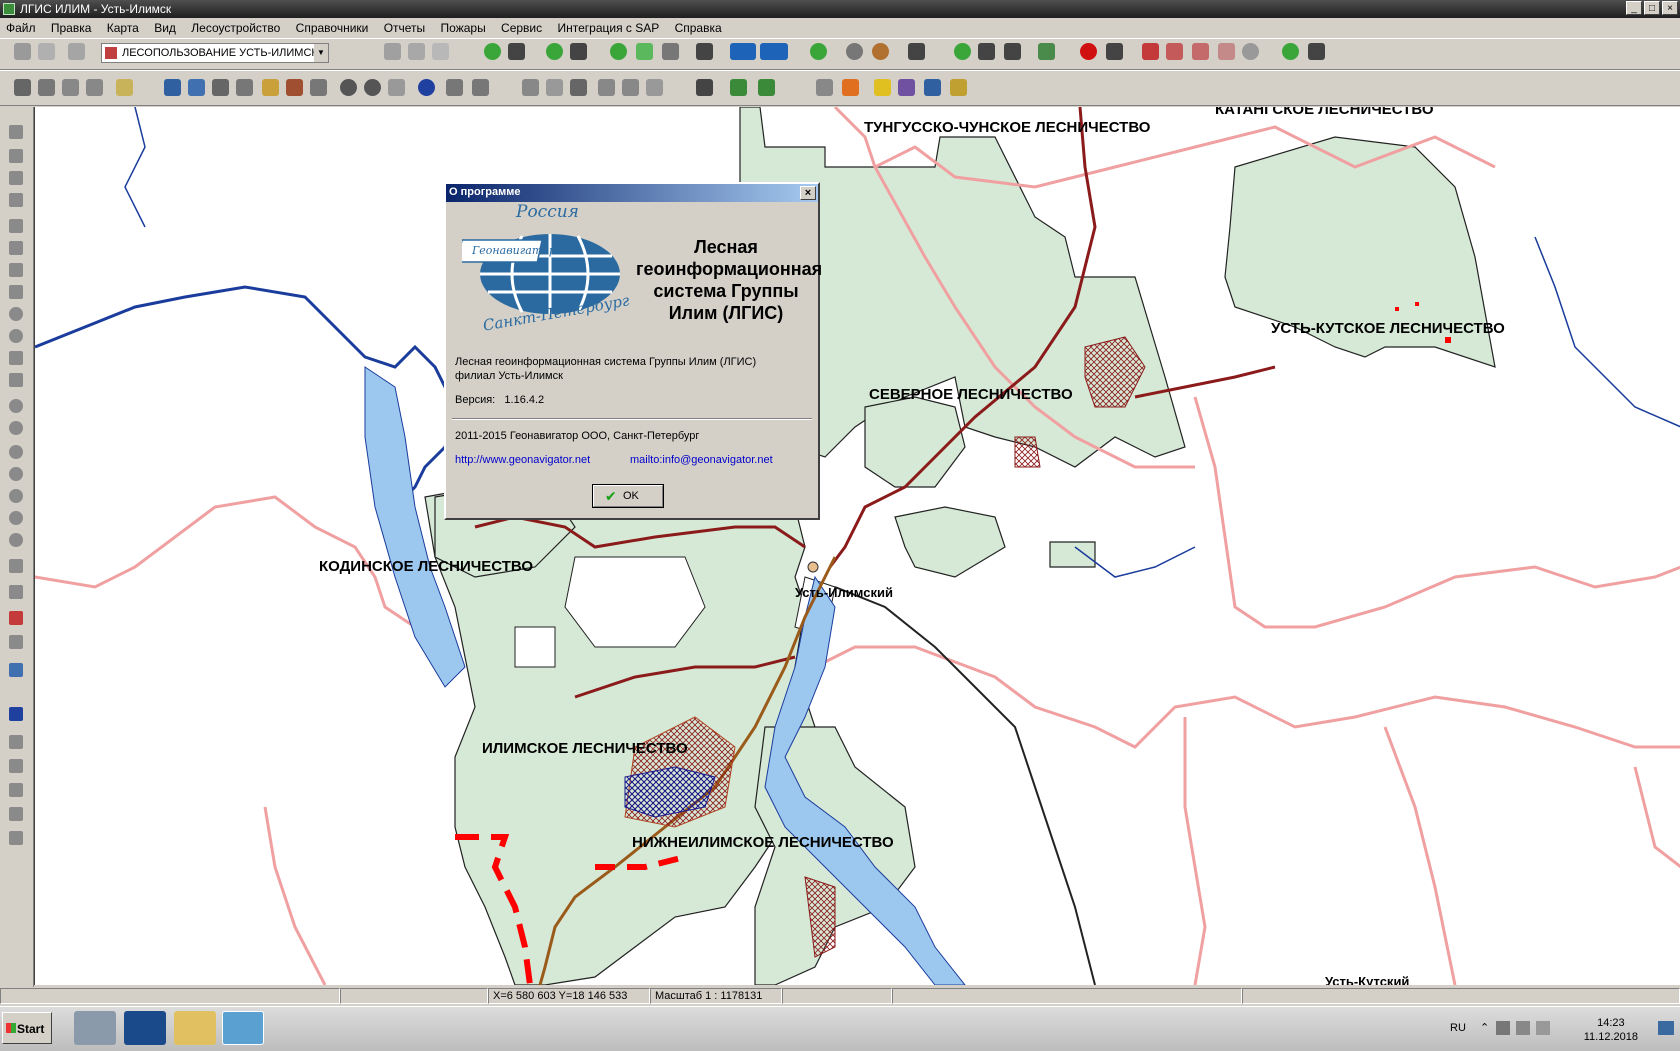 The height and width of the screenshot is (1051, 1680). What do you see at coordinates (1634, 8) in the screenshot?
I see `minimize-button: _` at bounding box center [1634, 8].